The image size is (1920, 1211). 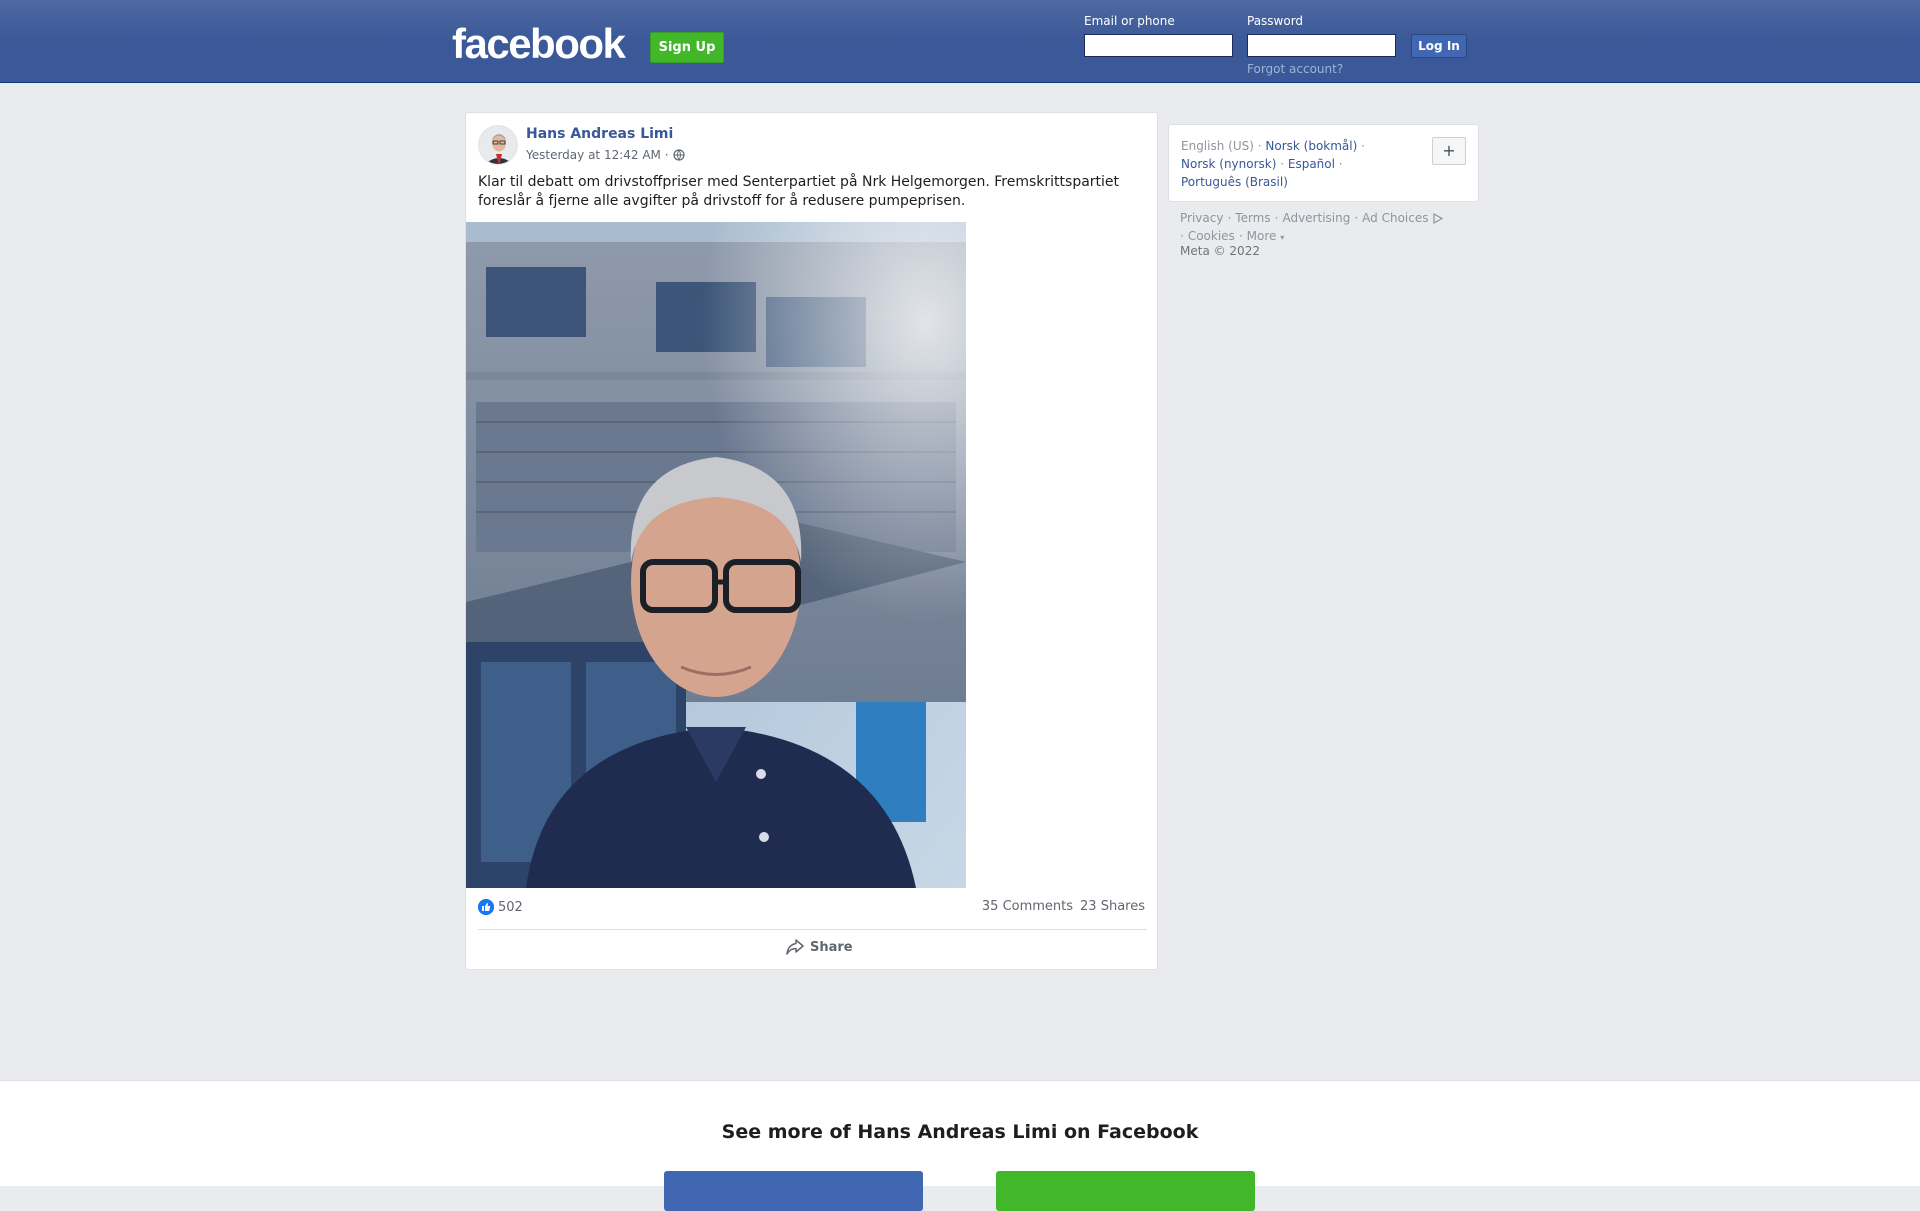 What do you see at coordinates (812, 929) in the screenshot?
I see `action-divider` at bounding box center [812, 929].